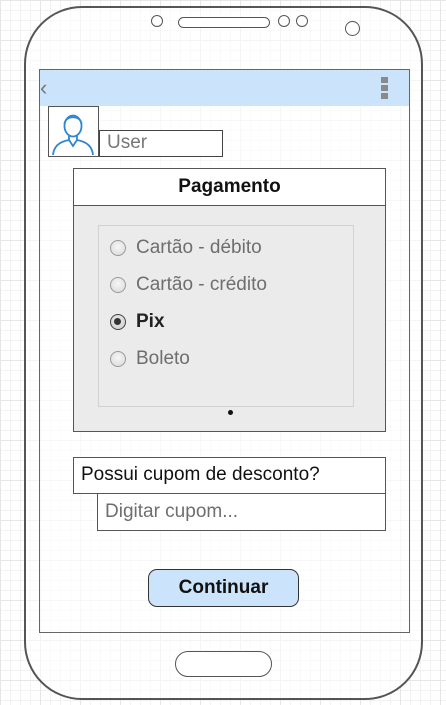 The height and width of the screenshot is (705, 446). I want to click on scroll-indicator-dot, so click(230, 412).